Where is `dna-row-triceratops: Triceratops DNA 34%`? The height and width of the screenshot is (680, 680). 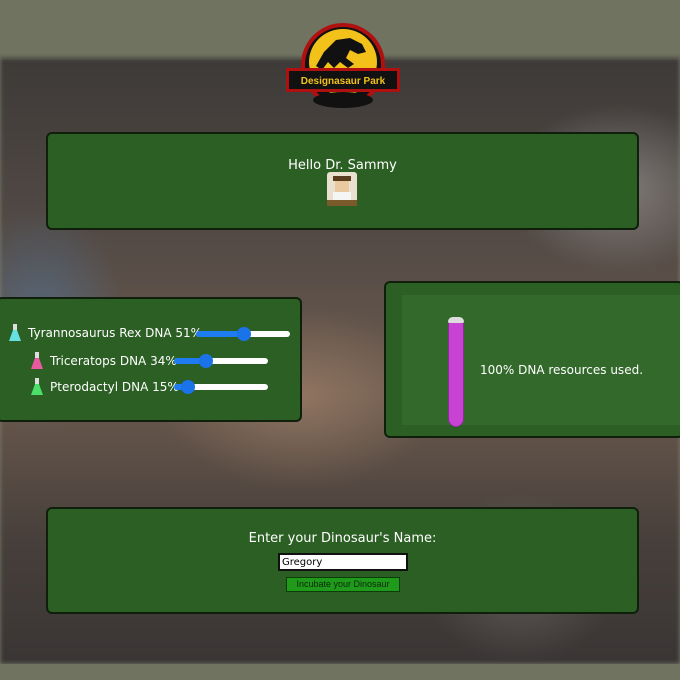
dna-row-triceratops: Triceratops DNA 34% is located at coordinates (103, 361).